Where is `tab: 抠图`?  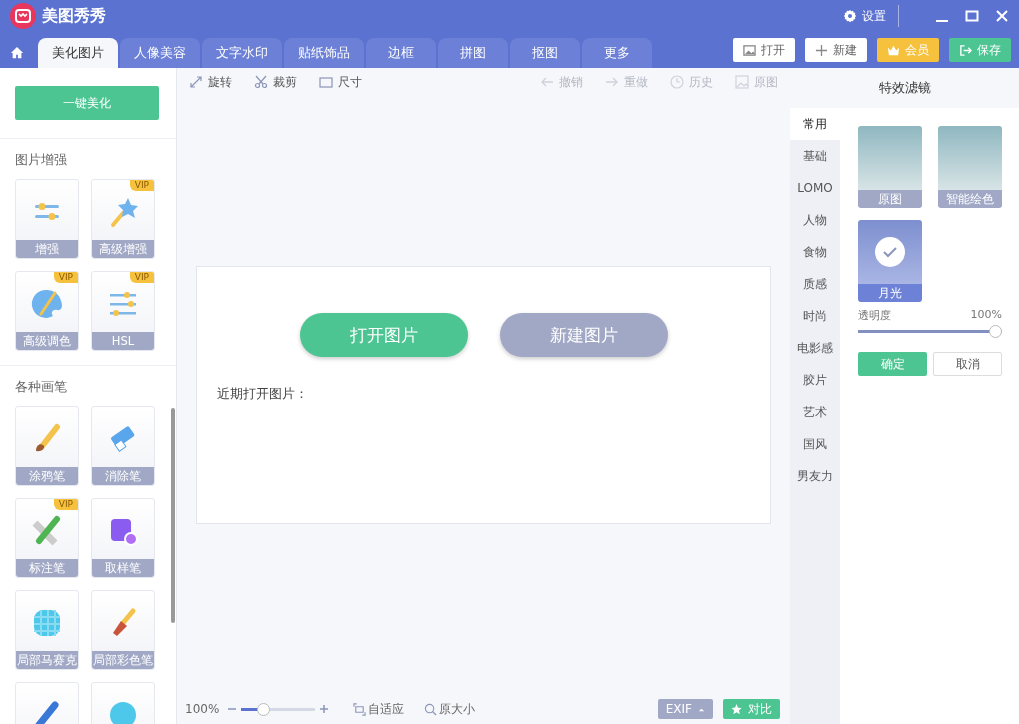 tab: 抠图 is located at coordinates (545, 53).